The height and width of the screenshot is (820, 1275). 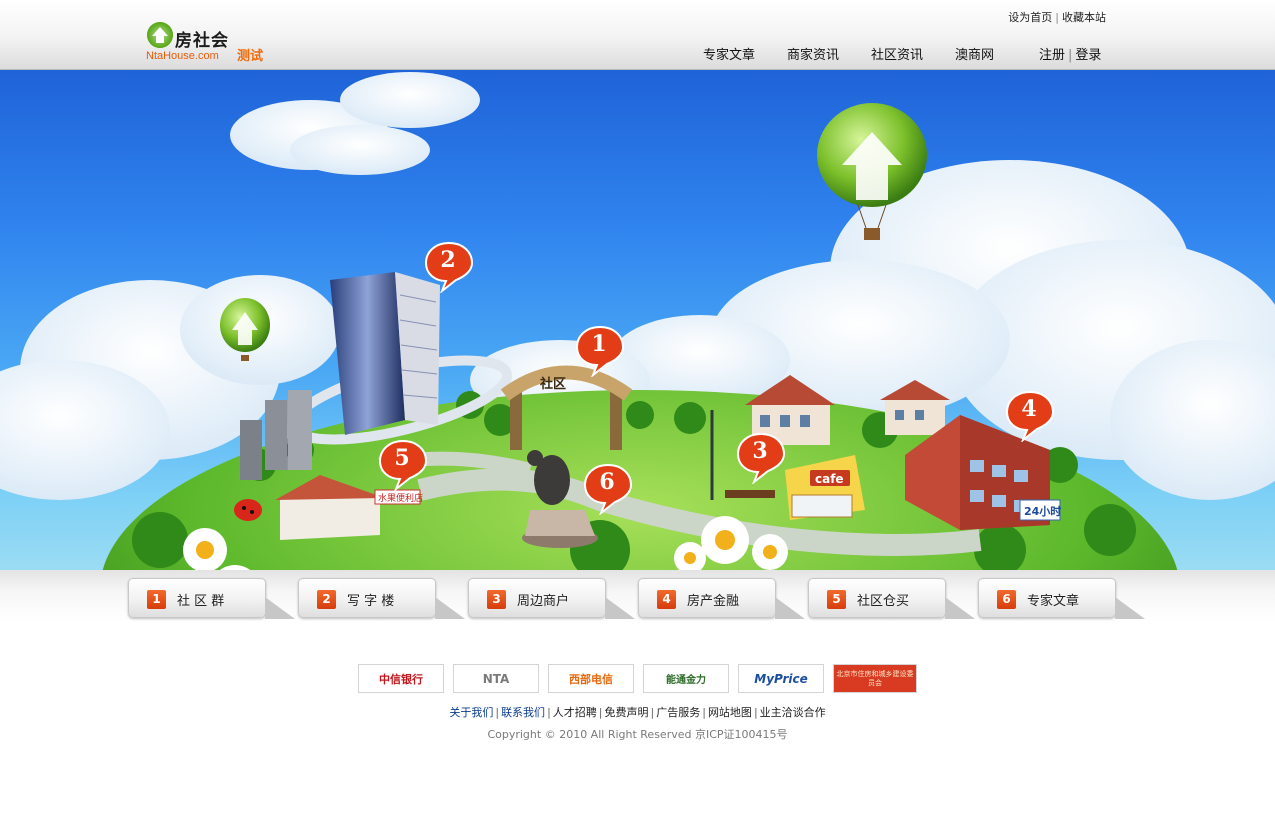 I want to click on map-pin-6: 6, so click(x=608, y=489).